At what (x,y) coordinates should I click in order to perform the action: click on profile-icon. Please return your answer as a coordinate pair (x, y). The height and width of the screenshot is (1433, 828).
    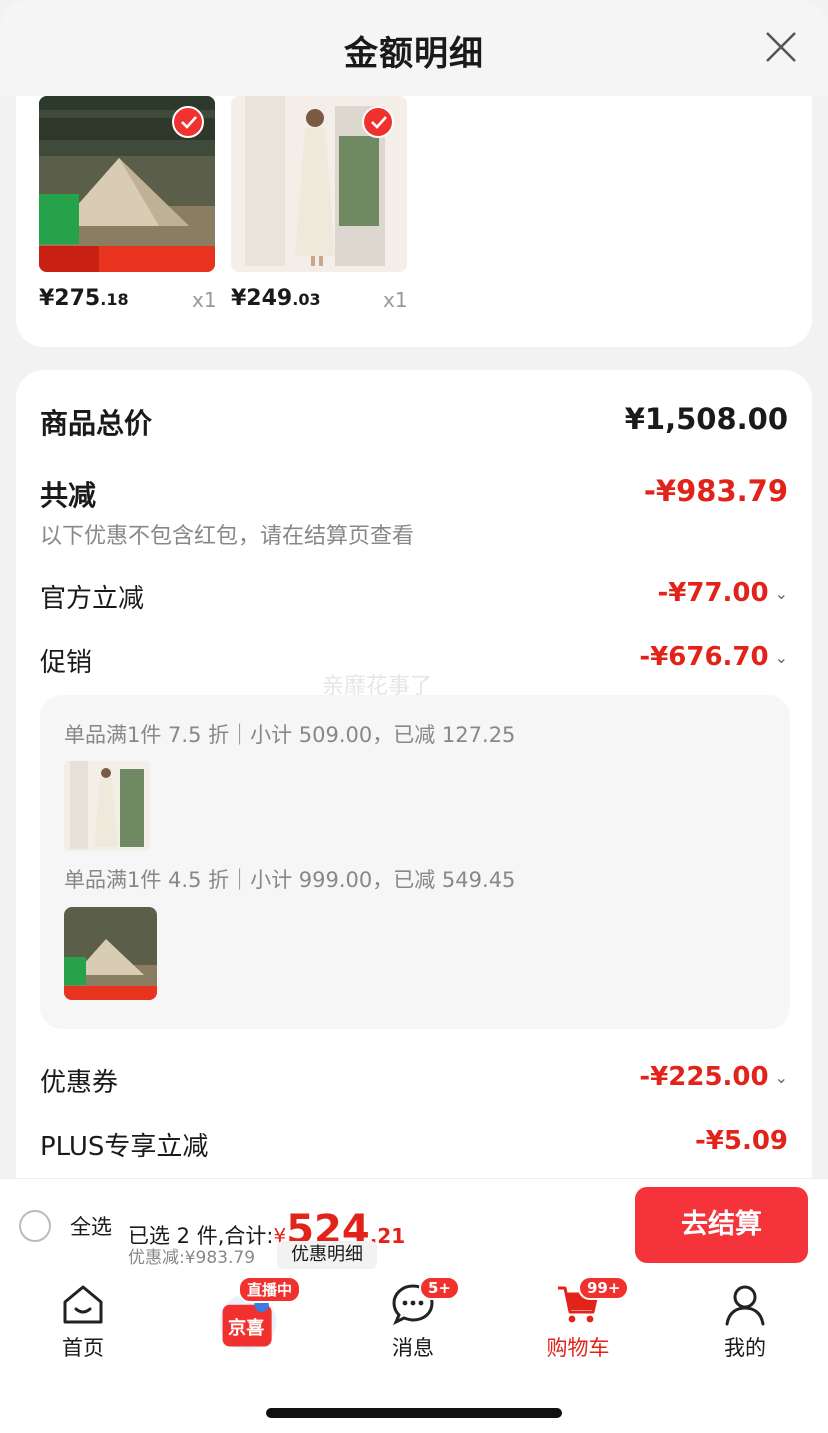
    Looking at the image, I should click on (745, 1305).